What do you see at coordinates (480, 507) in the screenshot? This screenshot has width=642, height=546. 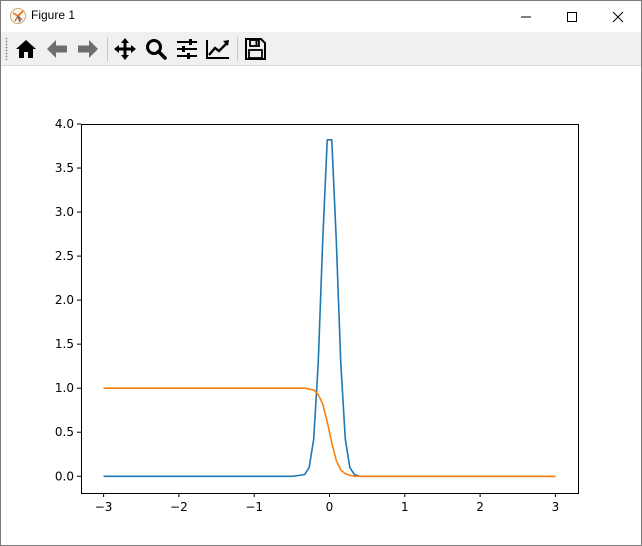 I see `x-tick-label: 2` at bounding box center [480, 507].